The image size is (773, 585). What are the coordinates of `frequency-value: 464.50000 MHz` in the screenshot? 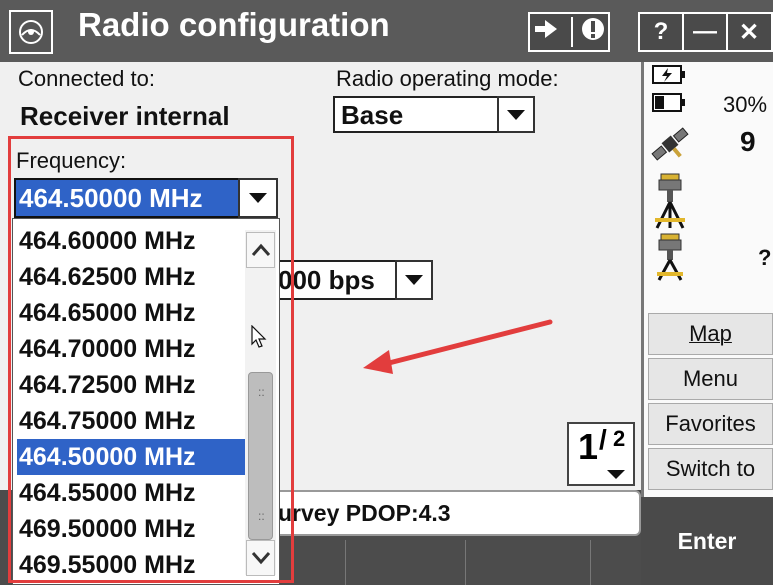 It's located at (111, 198).